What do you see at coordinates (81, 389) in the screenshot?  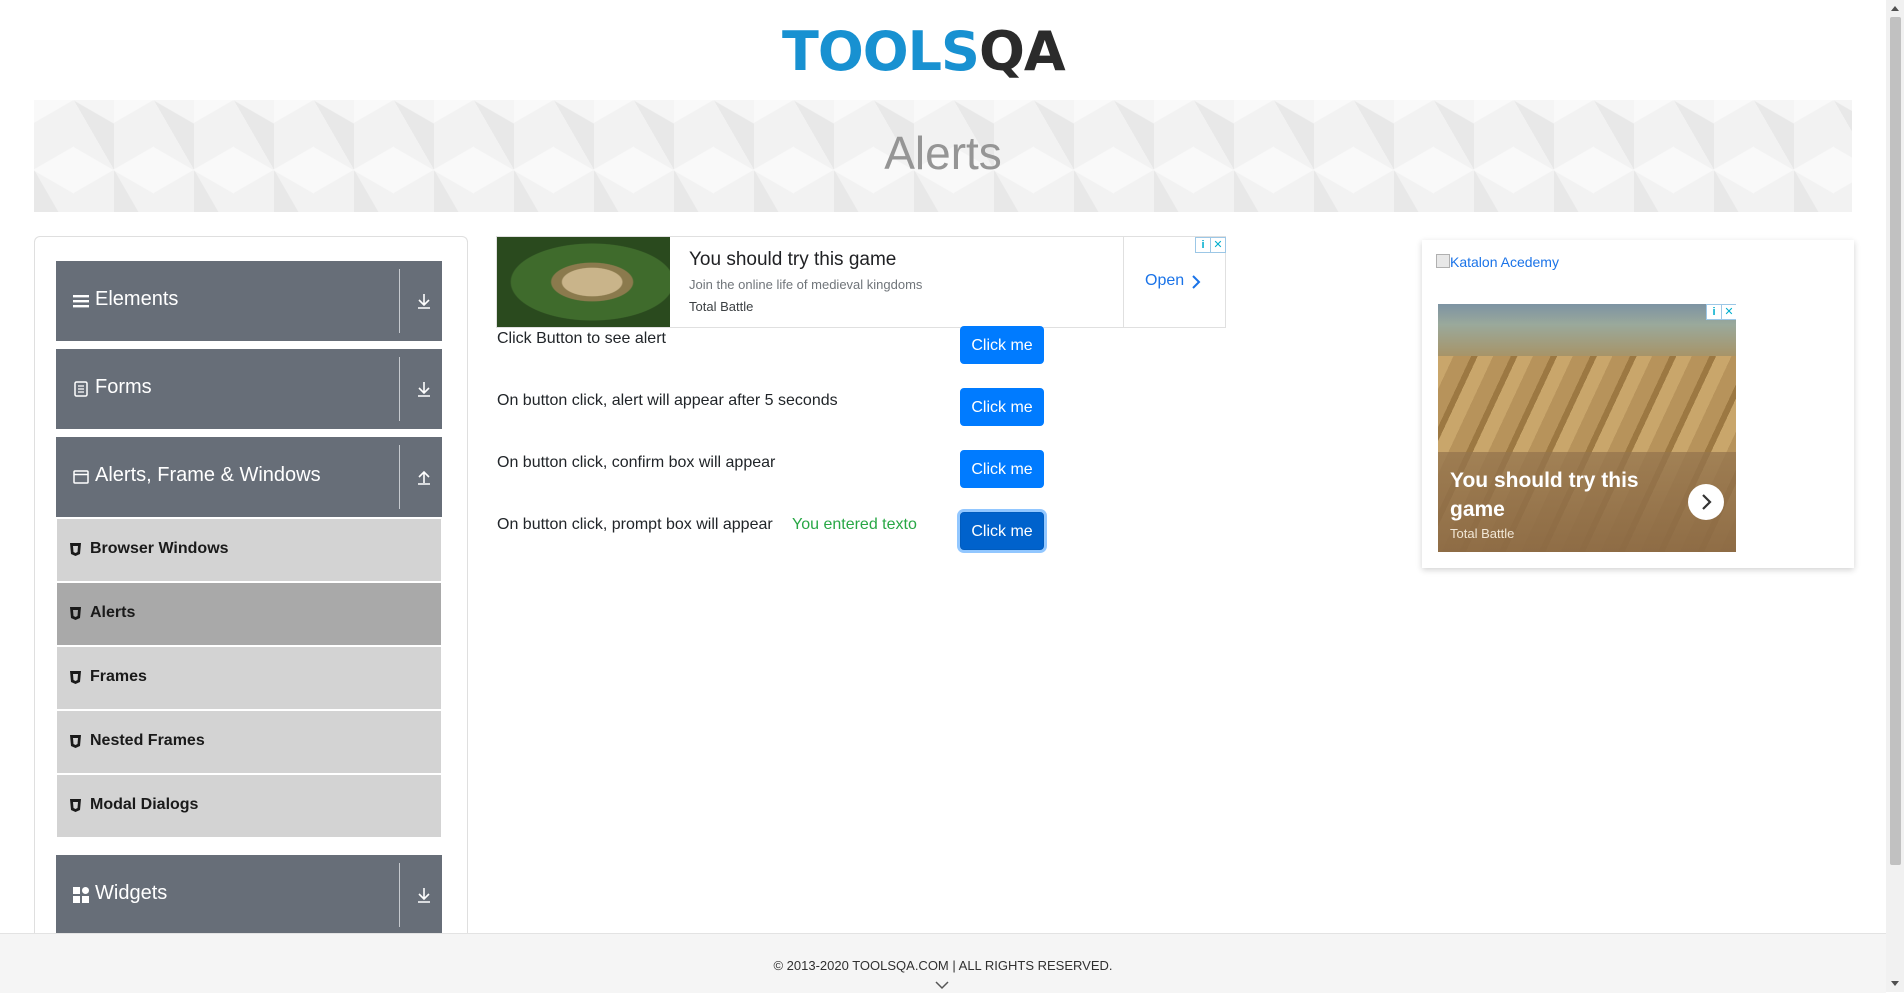 I see `document-icon` at bounding box center [81, 389].